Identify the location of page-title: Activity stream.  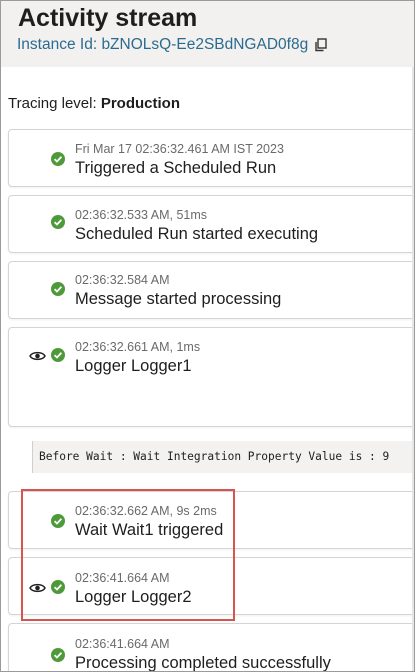
(108, 18).